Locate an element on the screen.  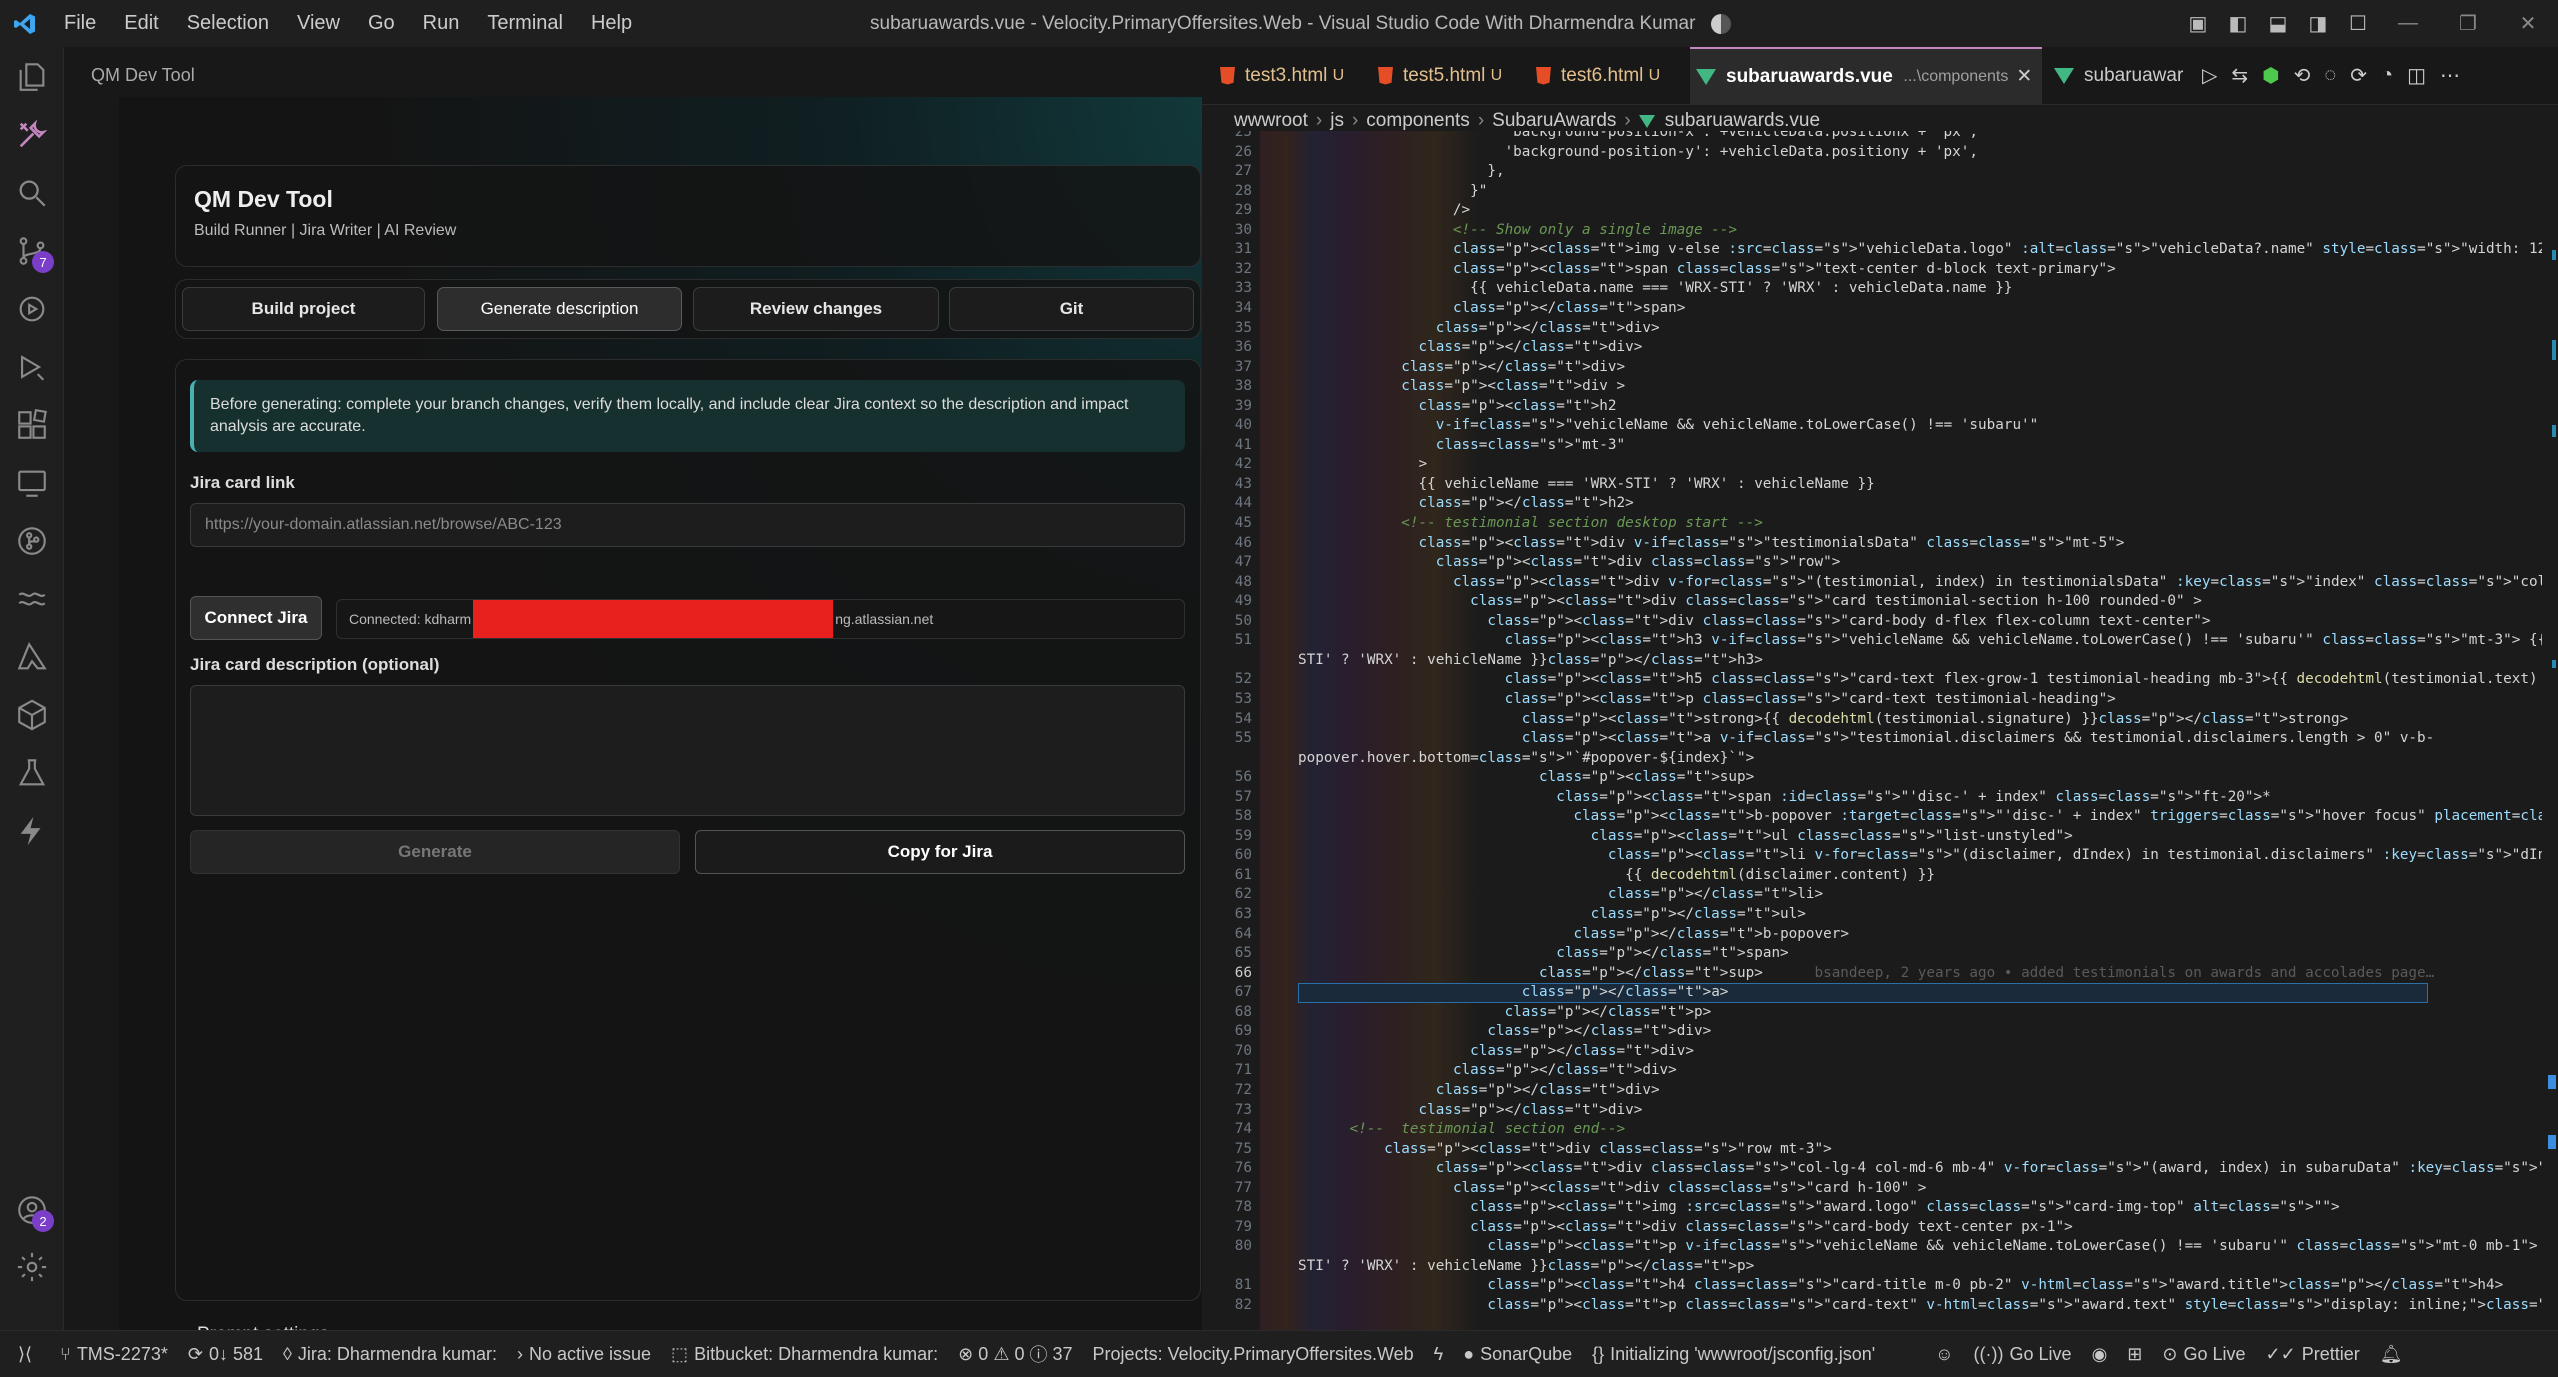
line-number: 47 is located at coordinates (1243, 562).